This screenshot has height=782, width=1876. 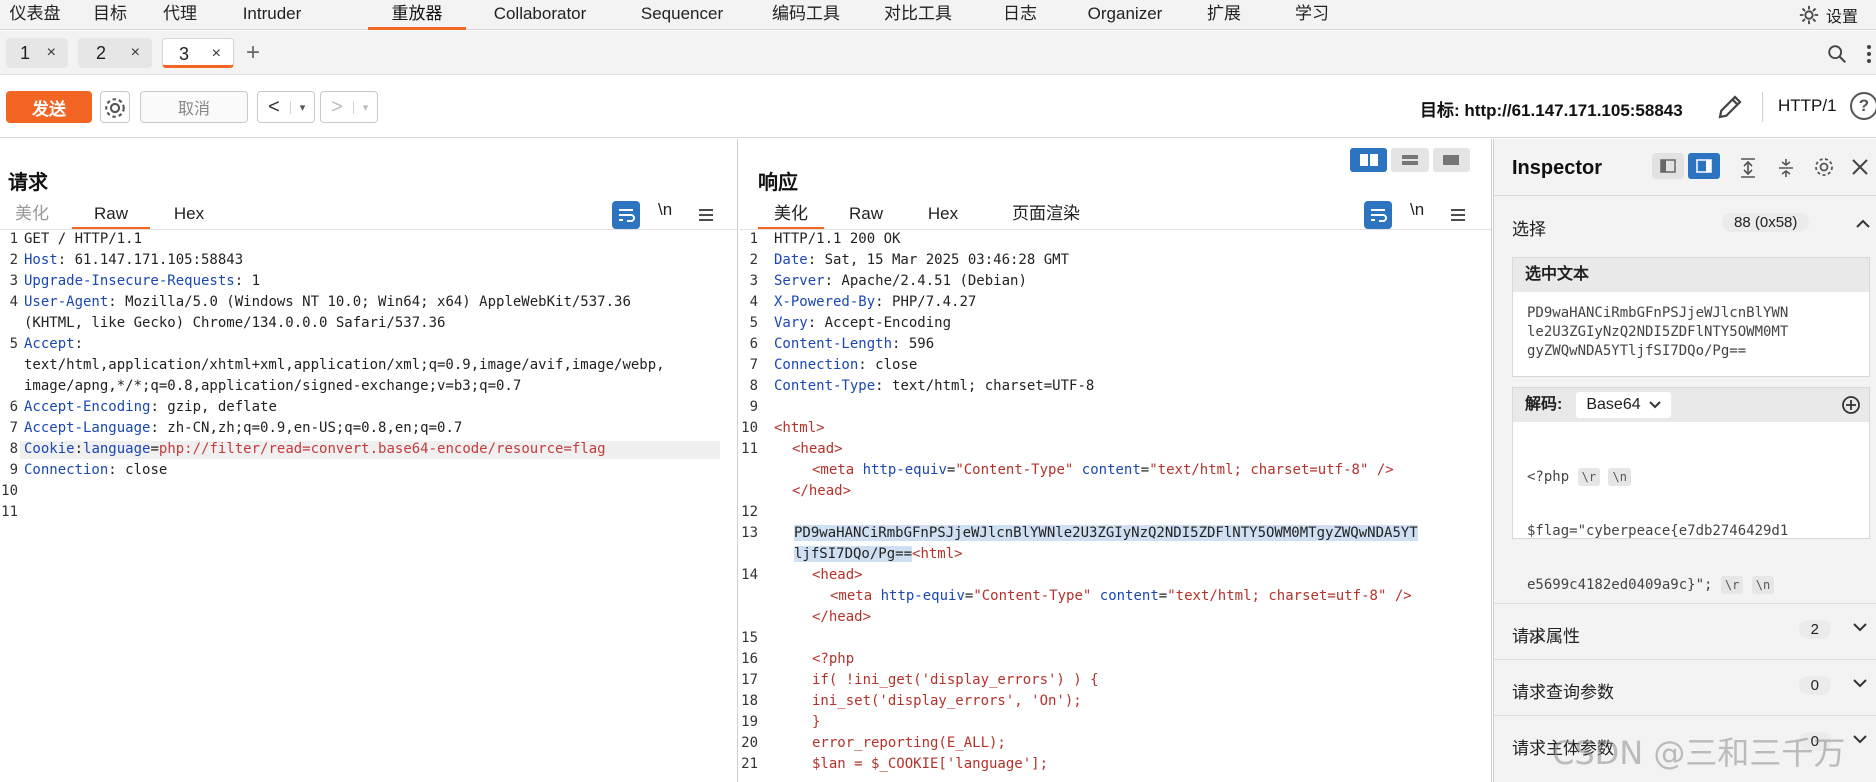 What do you see at coordinates (1020, 15) in the screenshot?
I see `nav-logger: 日志` at bounding box center [1020, 15].